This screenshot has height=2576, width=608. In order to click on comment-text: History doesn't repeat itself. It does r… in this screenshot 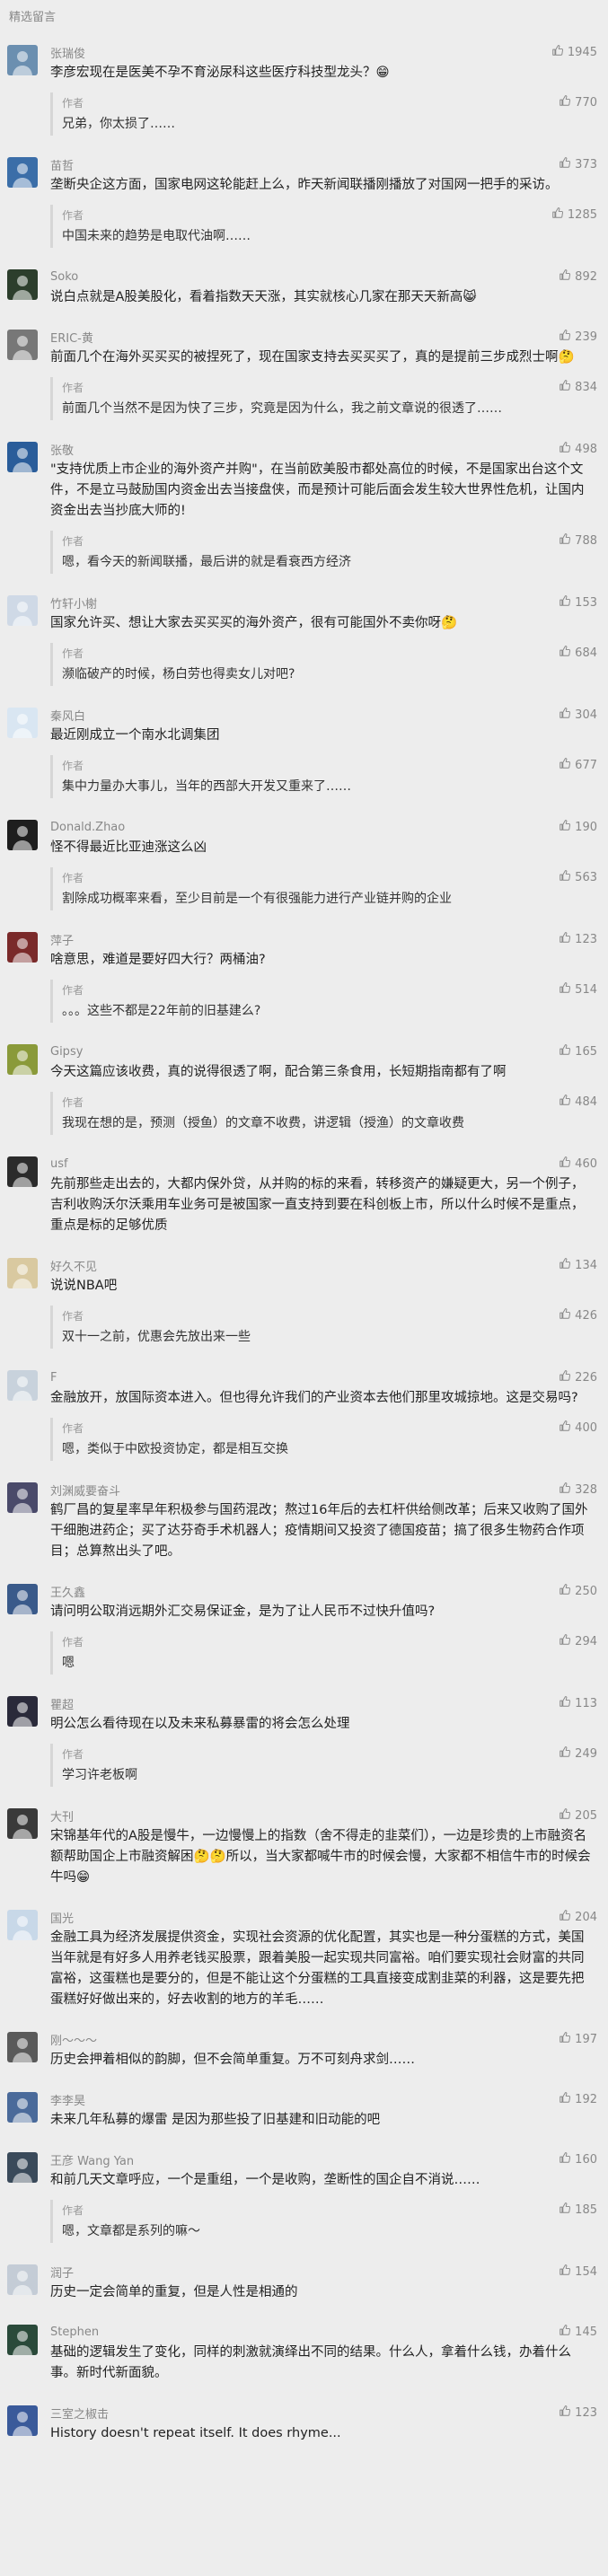, I will do `click(195, 2433)`.